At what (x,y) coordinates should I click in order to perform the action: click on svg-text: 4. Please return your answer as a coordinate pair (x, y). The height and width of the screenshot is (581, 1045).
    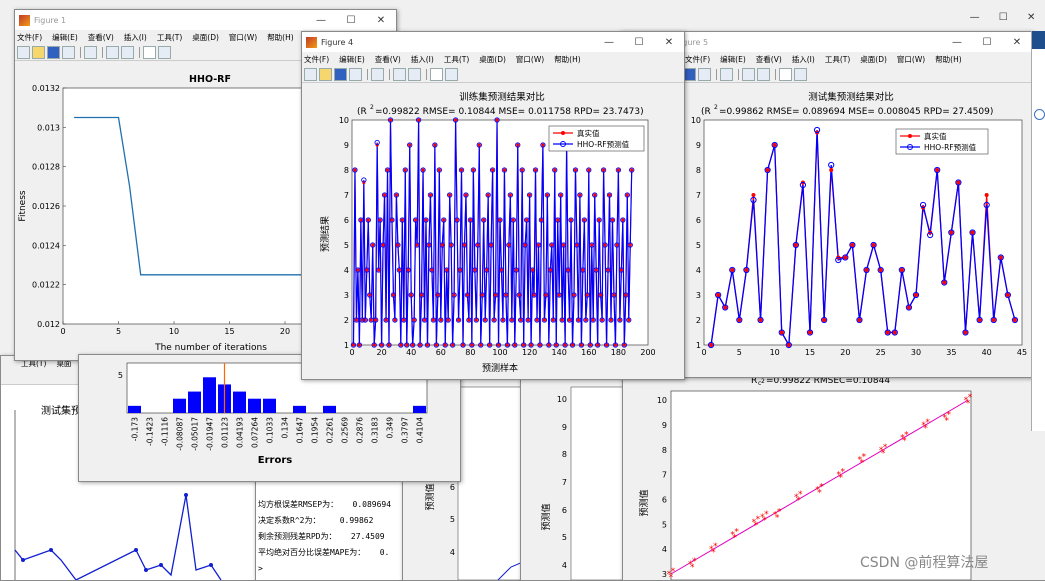
    Looking at the image, I should click on (564, 565).